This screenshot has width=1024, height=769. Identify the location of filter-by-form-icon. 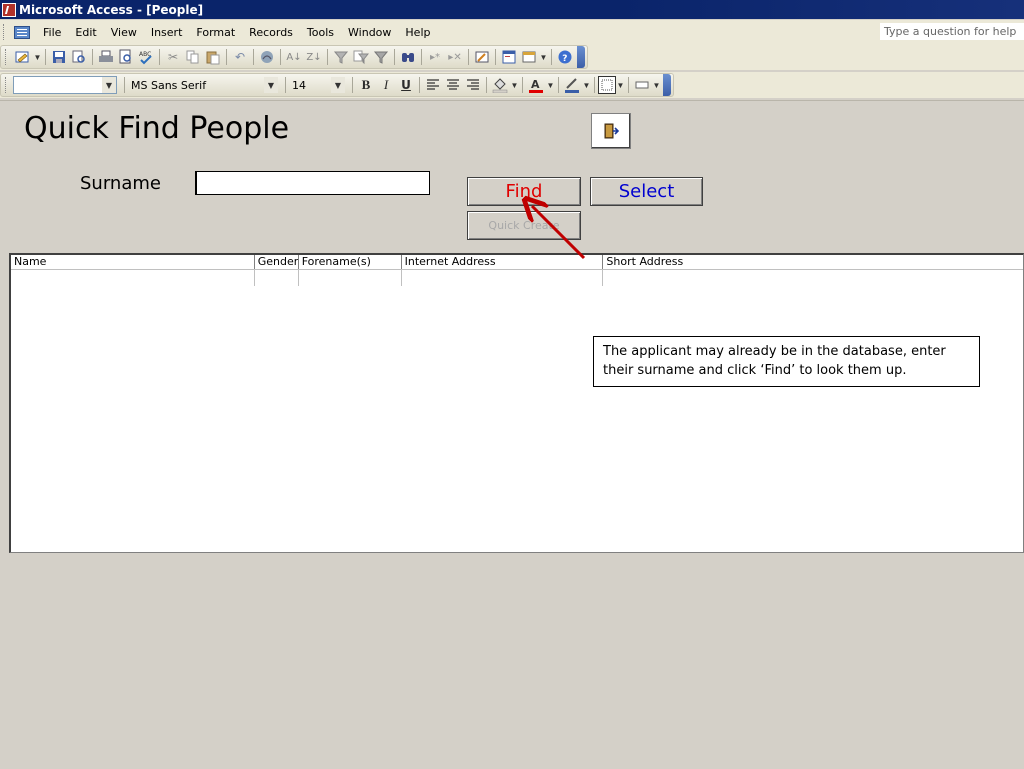
(361, 57).